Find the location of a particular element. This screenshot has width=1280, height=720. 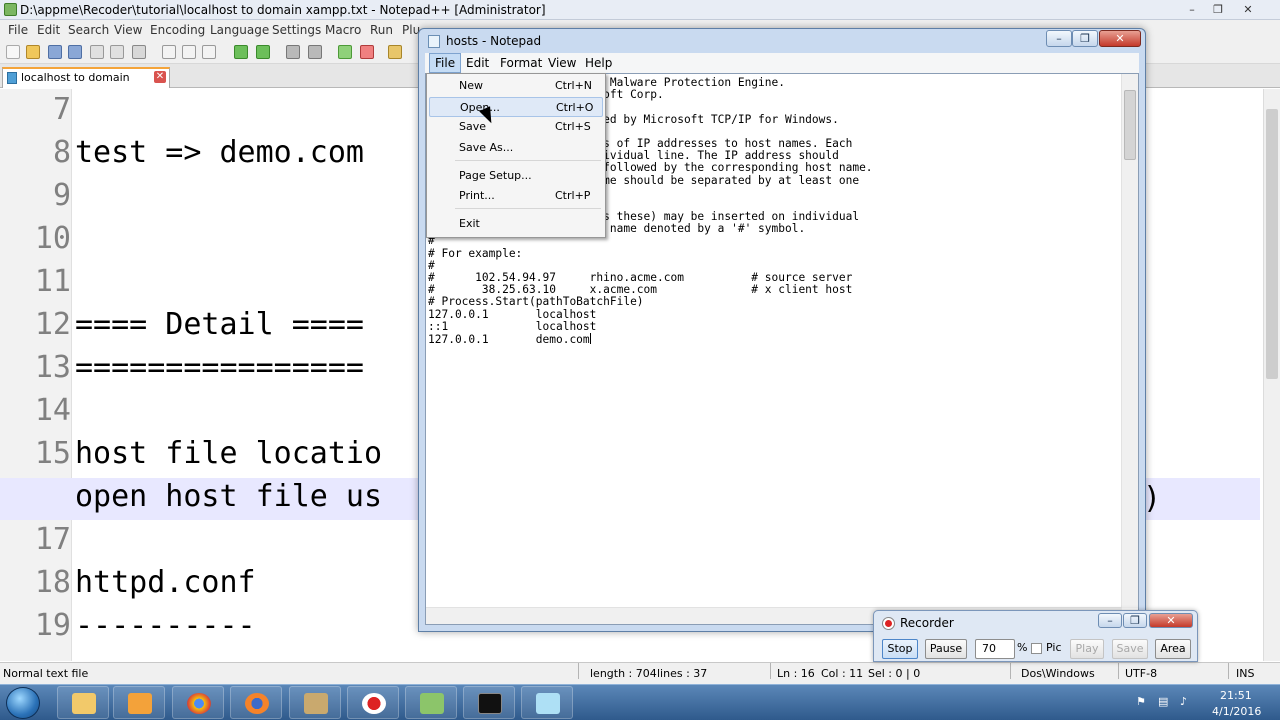

recorder-close-button: ✕ is located at coordinates (1171, 620).